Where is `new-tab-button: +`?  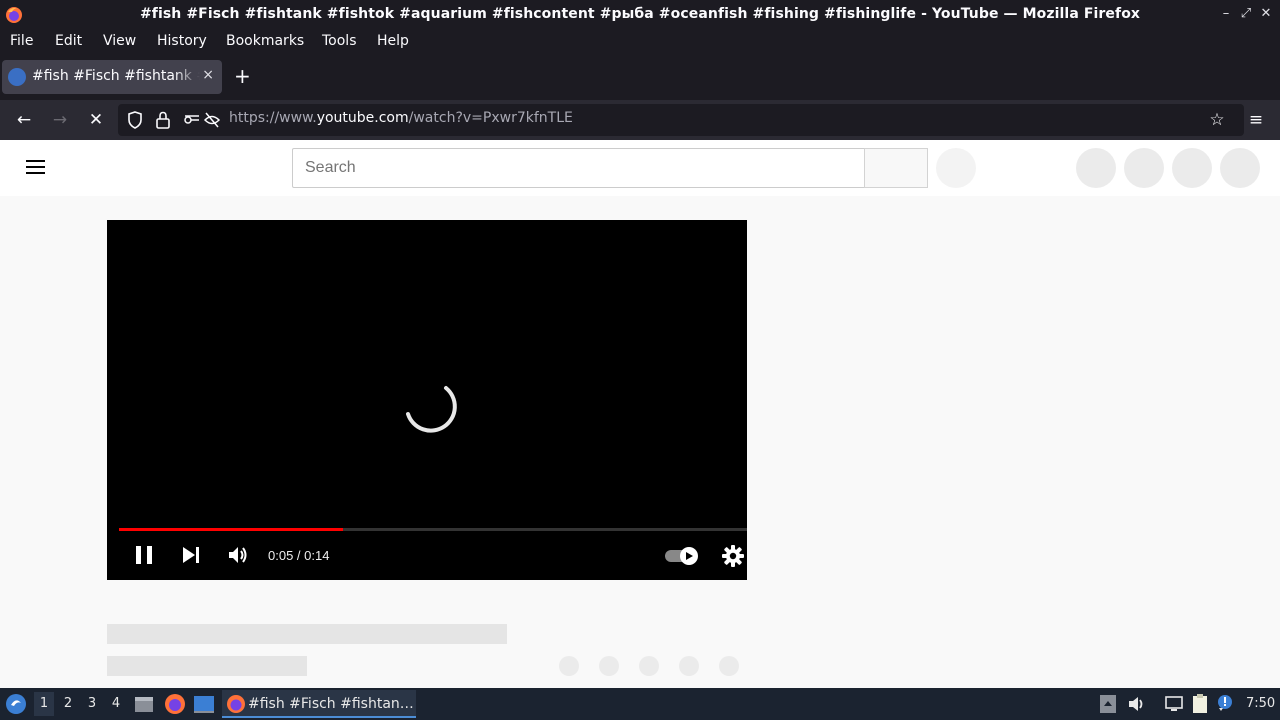 new-tab-button: + is located at coordinates (242, 76).